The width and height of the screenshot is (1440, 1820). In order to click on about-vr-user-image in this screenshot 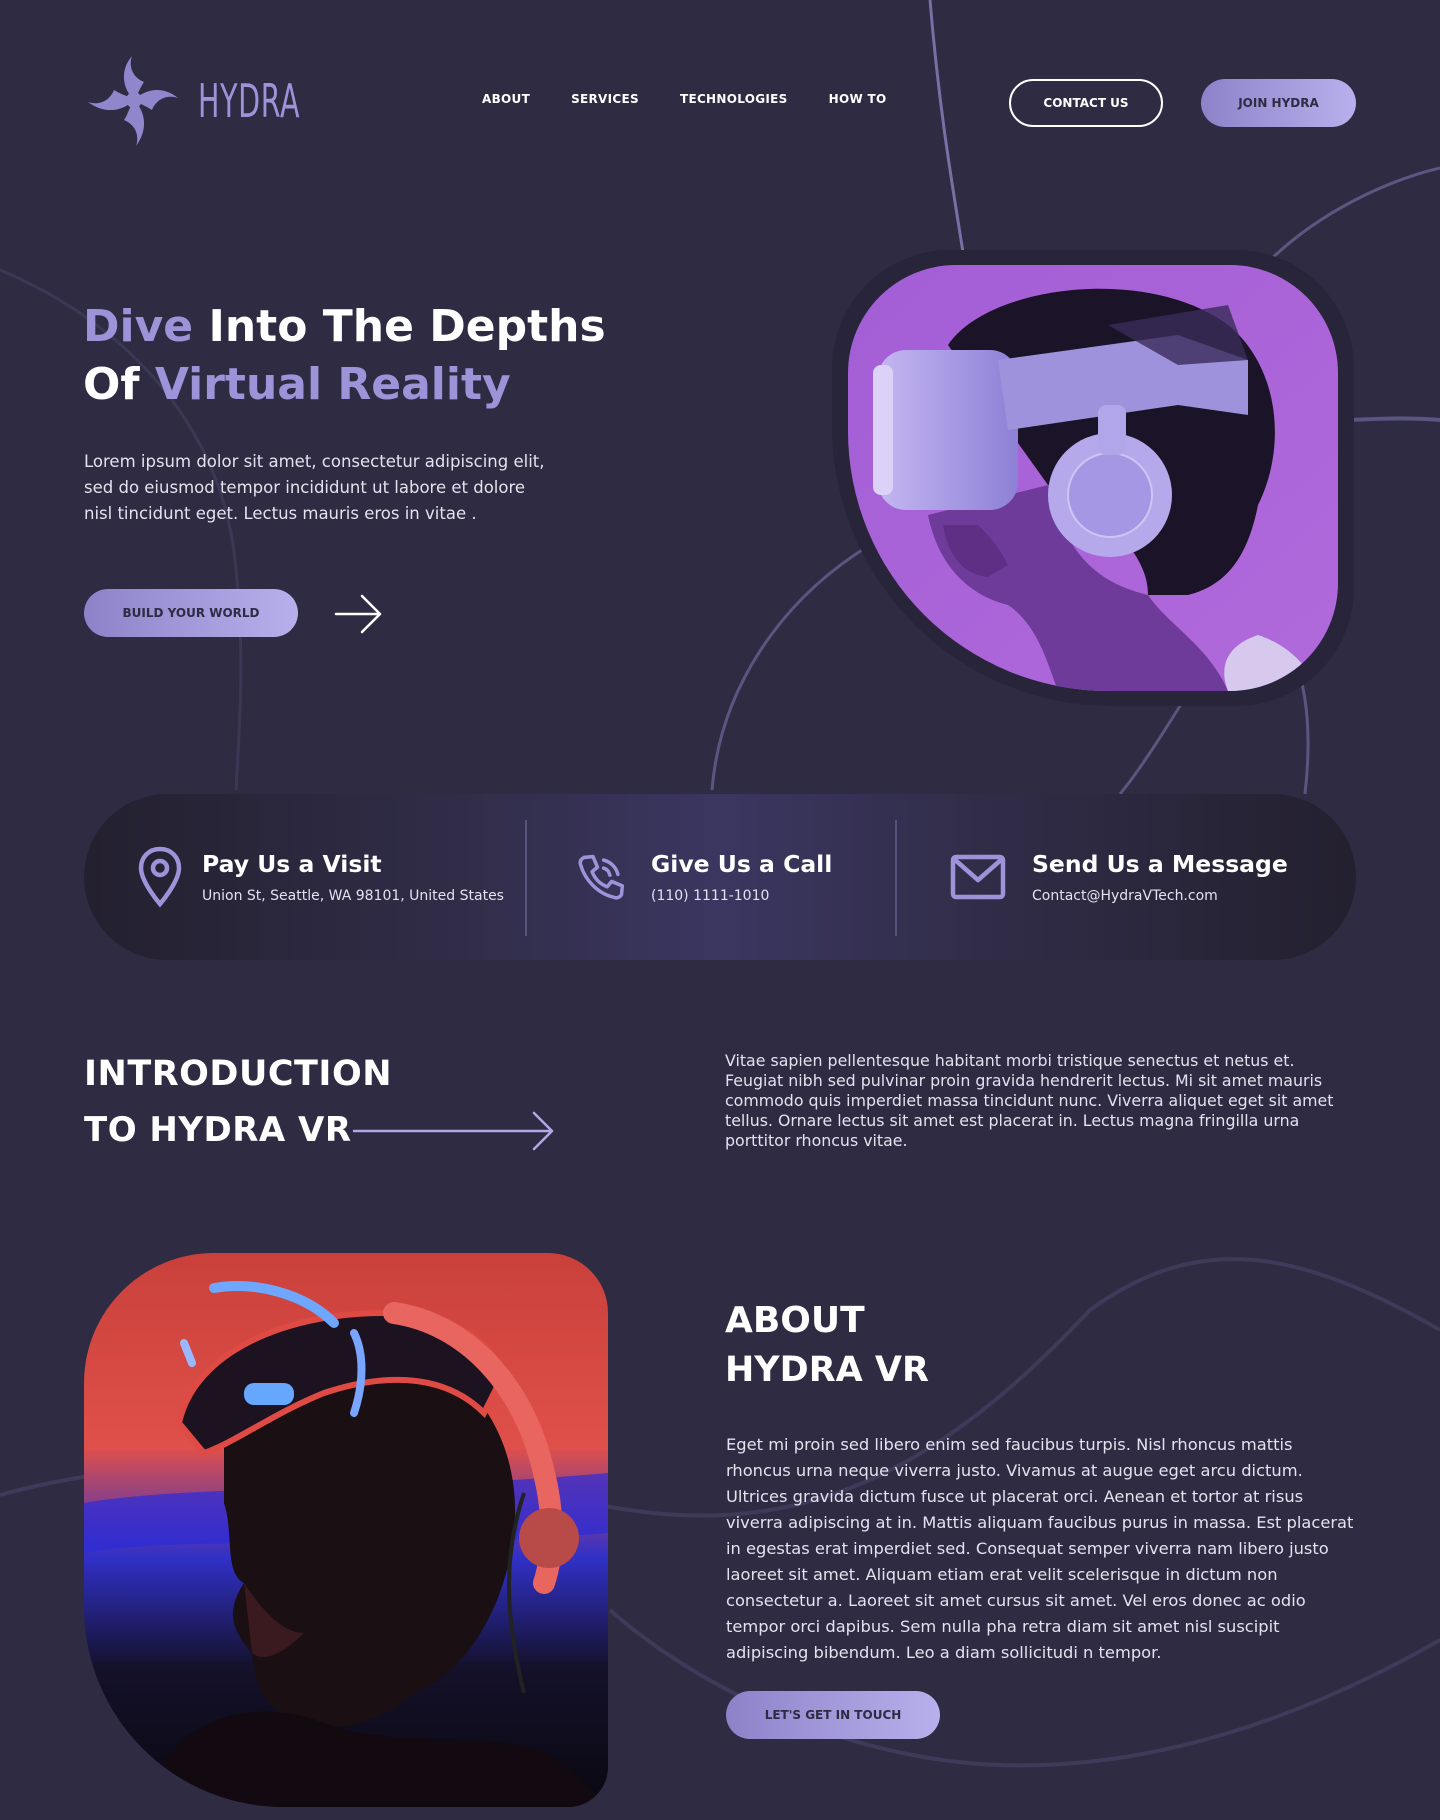, I will do `click(346, 1530)`.